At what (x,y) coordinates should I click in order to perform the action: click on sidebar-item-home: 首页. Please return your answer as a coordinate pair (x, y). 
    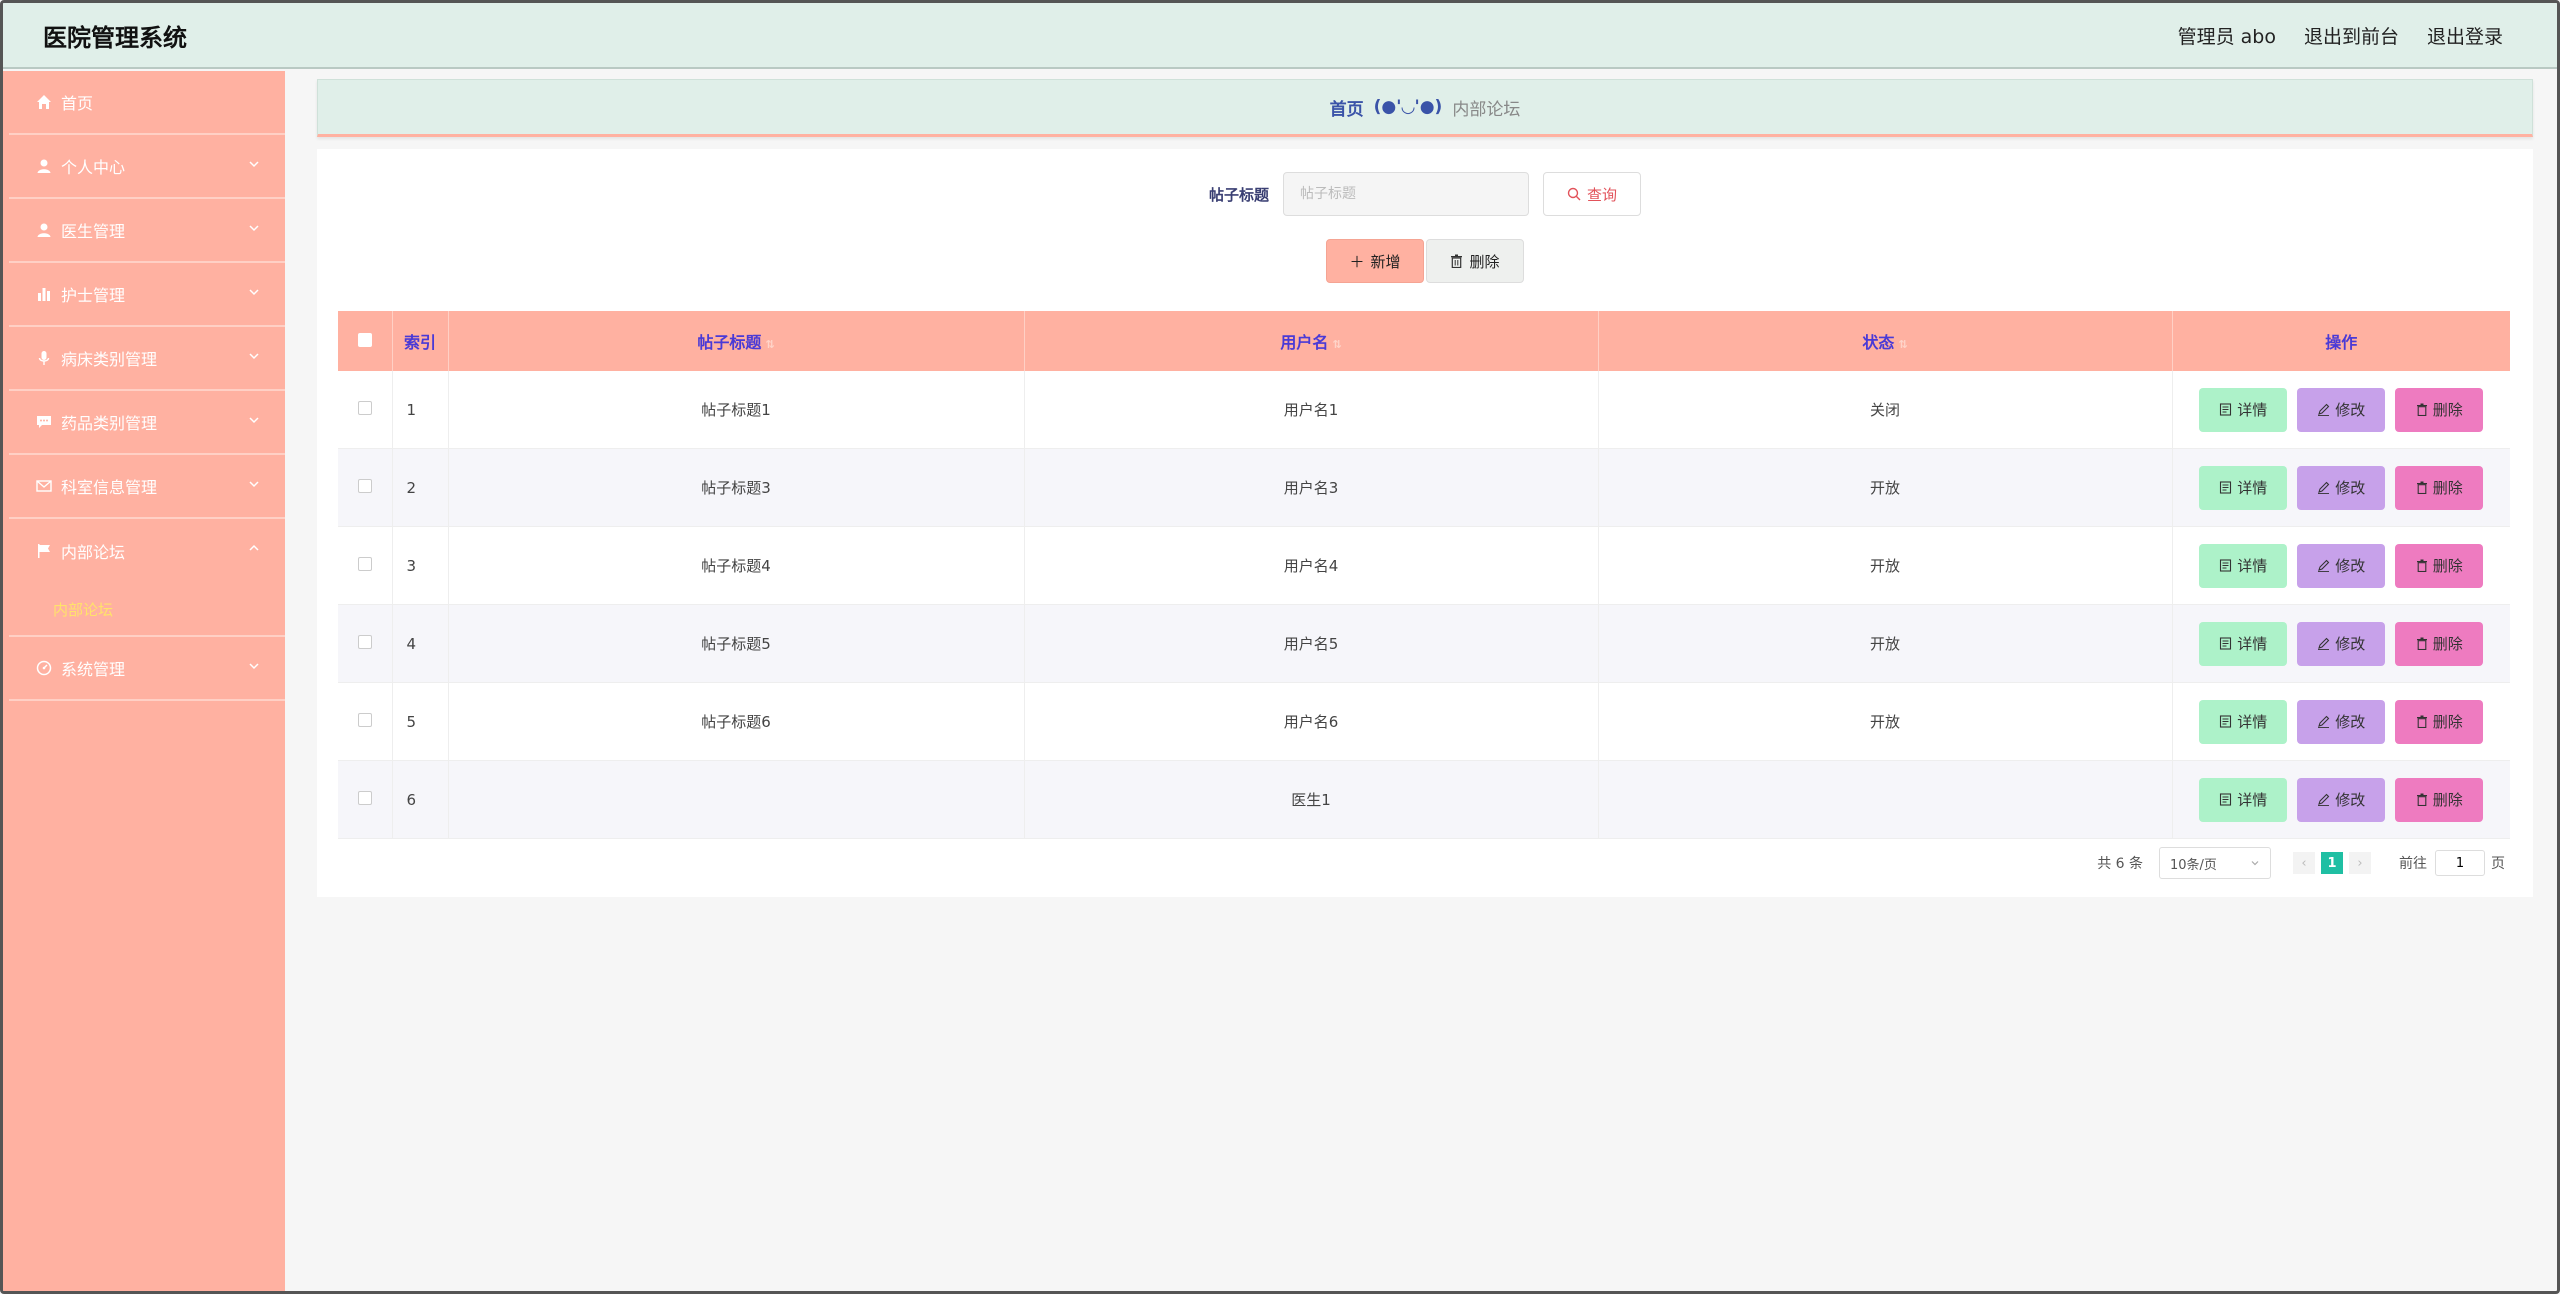
    Looking at the image, I should click on (147, 103).